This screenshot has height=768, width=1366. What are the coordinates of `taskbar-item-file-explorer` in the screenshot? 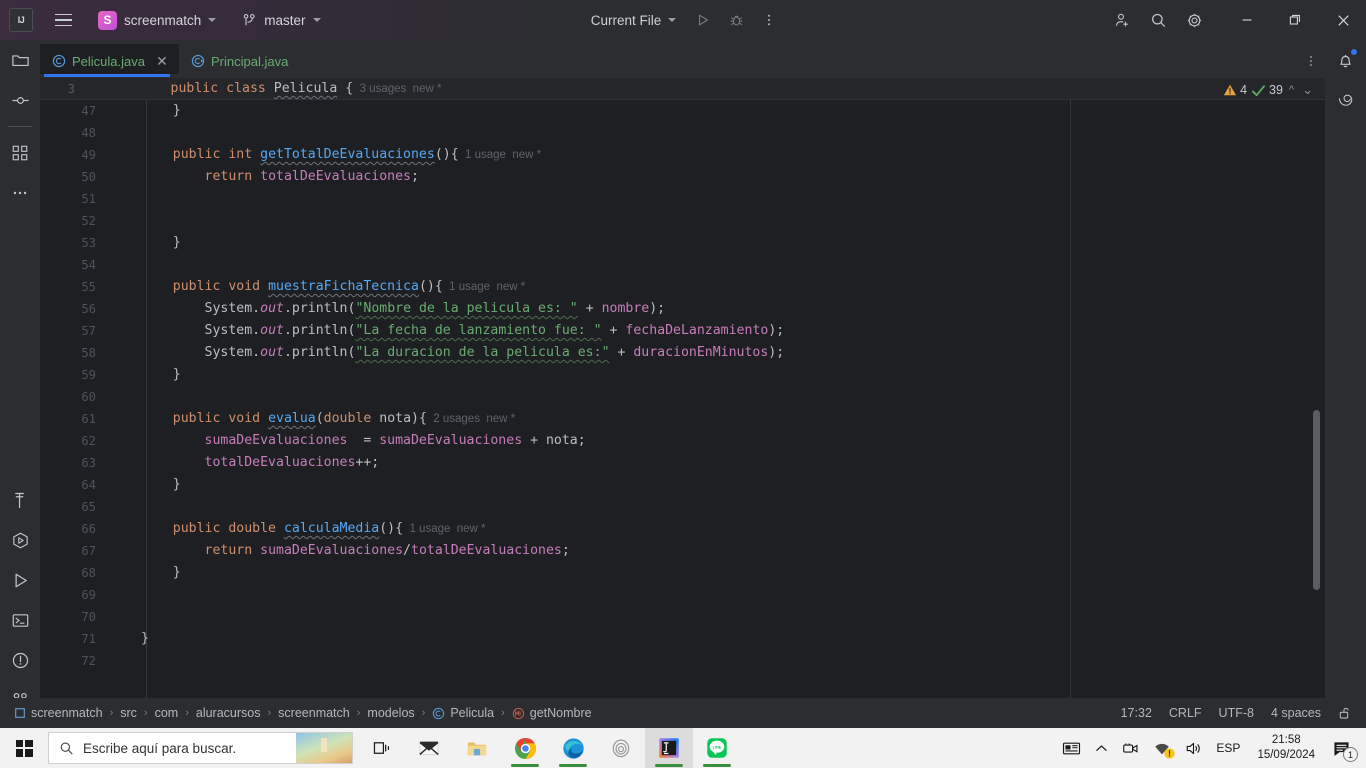 It's located at (477, 748).